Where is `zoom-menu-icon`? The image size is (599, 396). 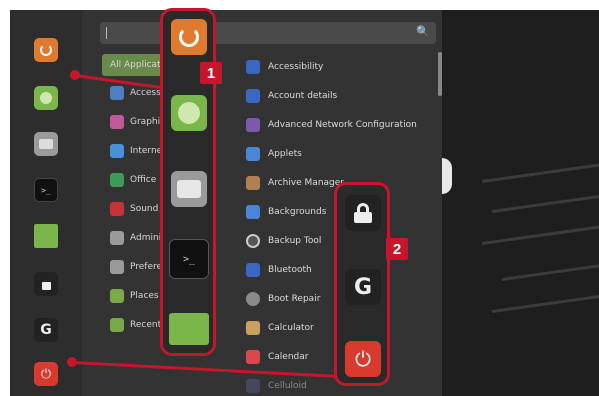
zoom-menu-icon is located at coordinates (189, 37).